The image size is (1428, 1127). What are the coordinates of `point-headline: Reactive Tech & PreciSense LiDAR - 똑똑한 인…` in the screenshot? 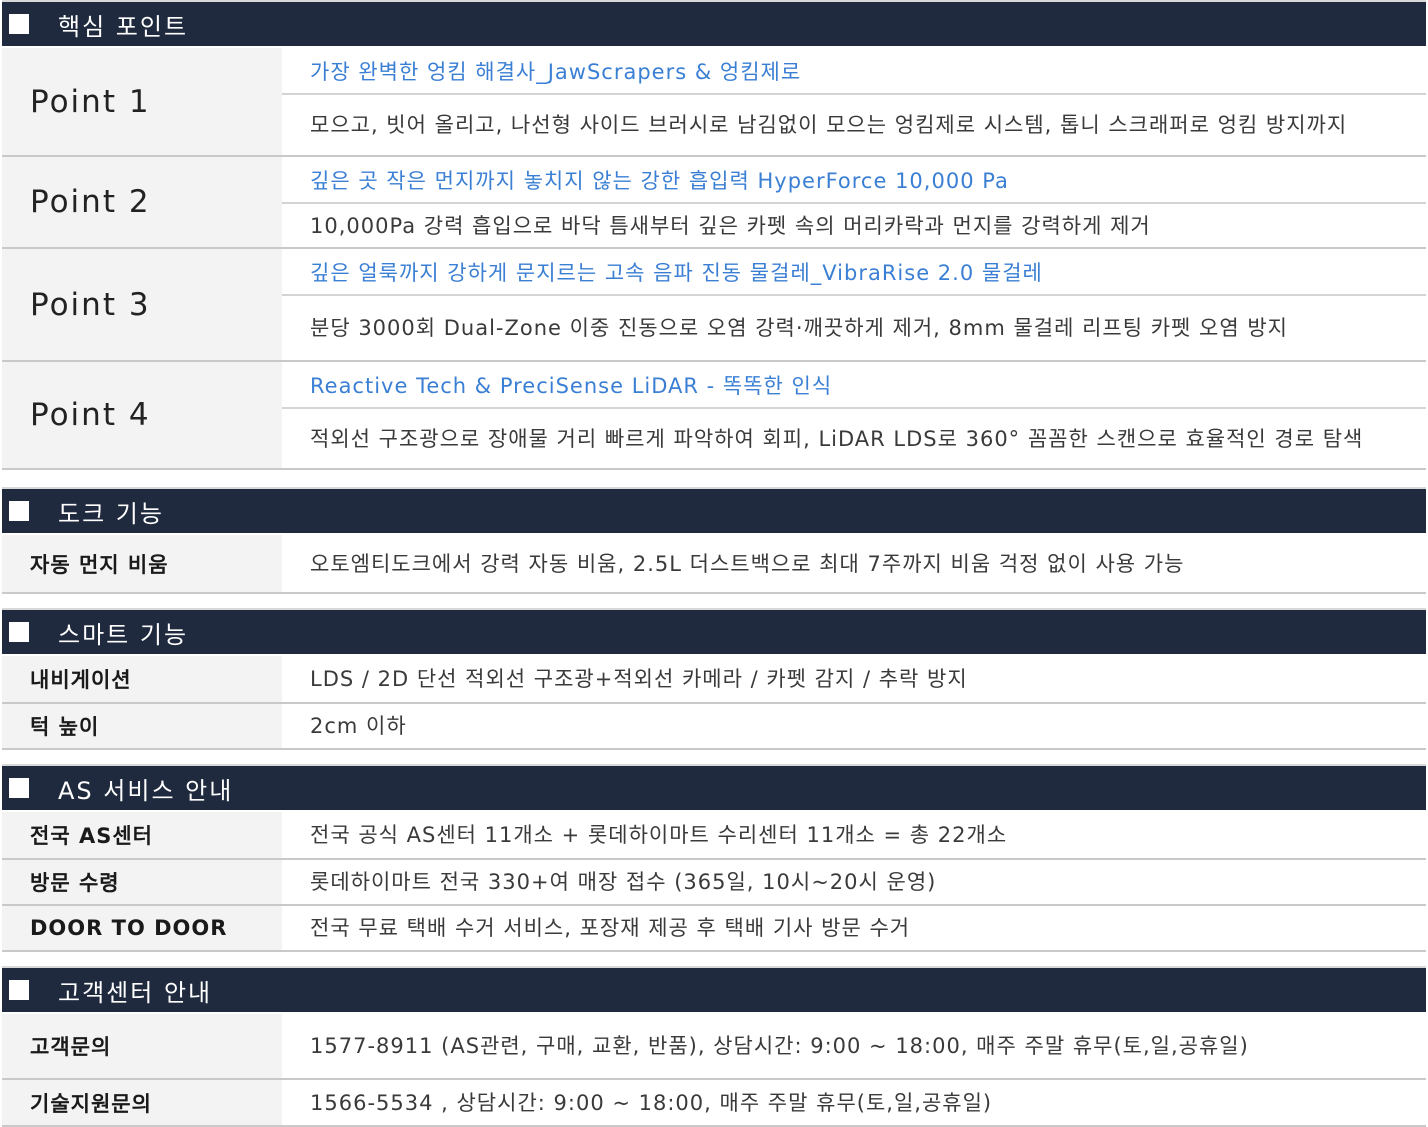 It's located at (854, 385).